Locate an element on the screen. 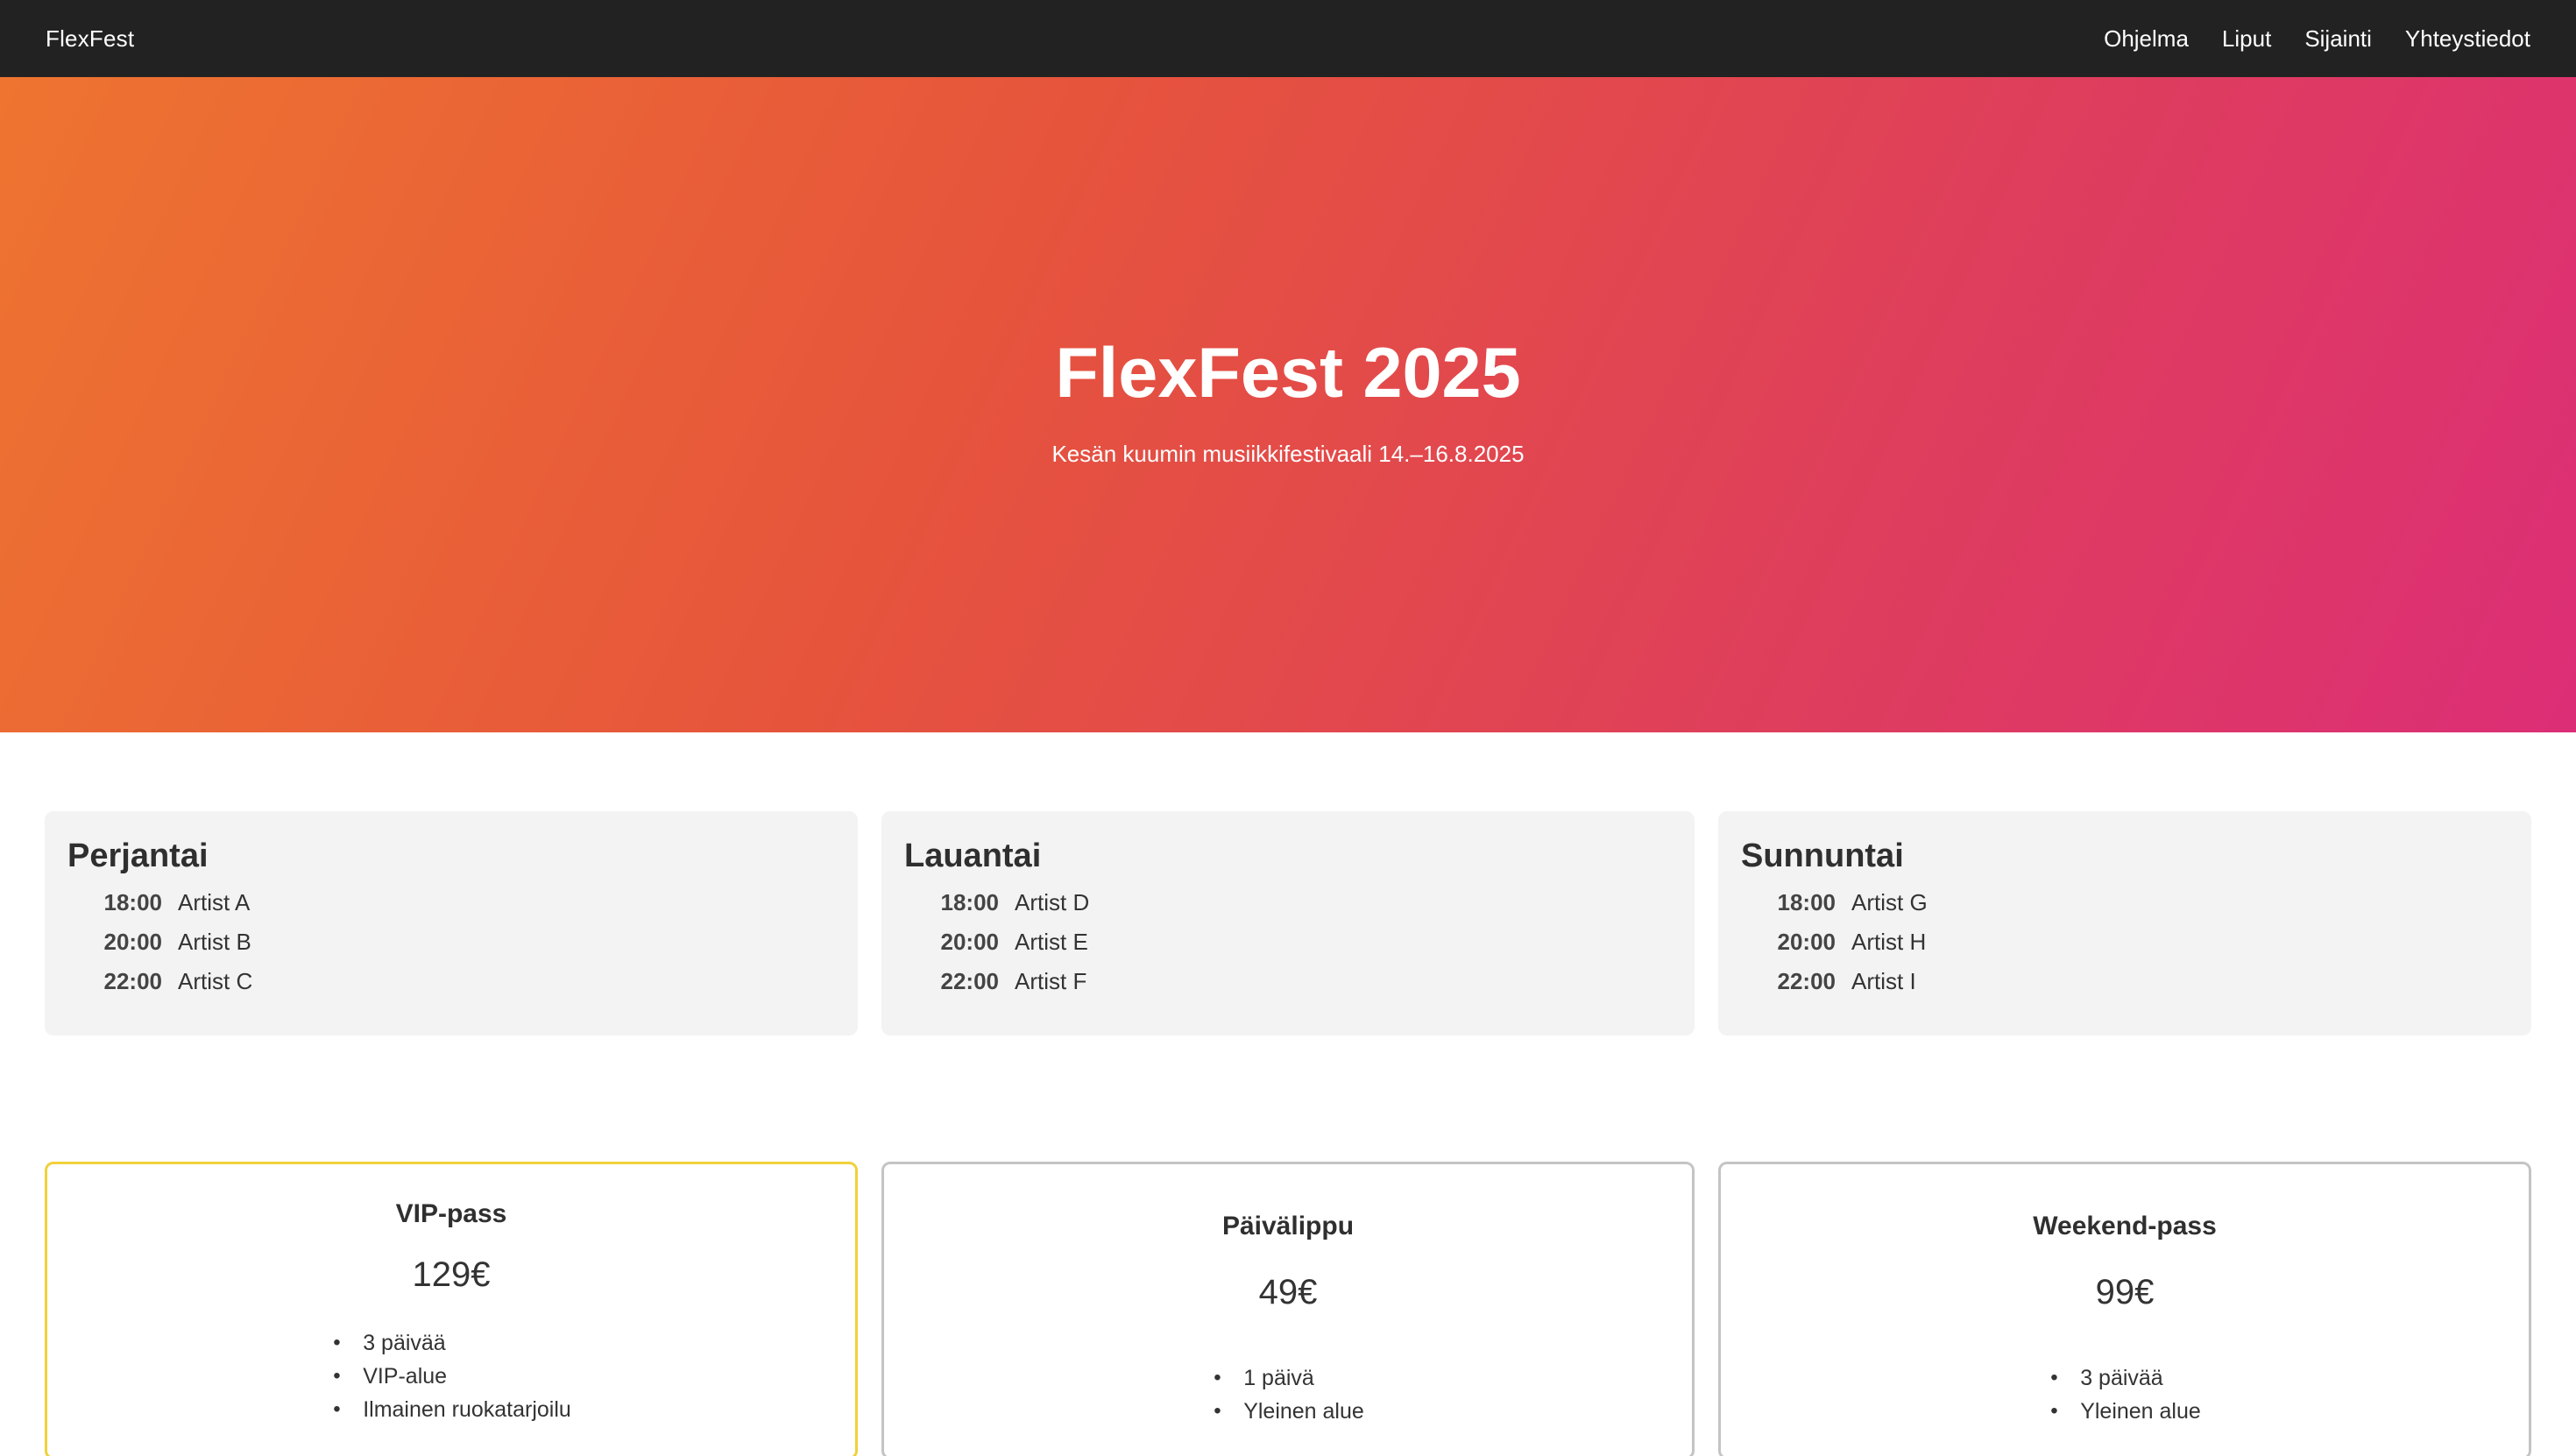 Image resolution: width=2576 pixels, height=1456 pixels. nav-link-yhteystiedot: Yhteystiedot is located at coordinates (2467, 39).